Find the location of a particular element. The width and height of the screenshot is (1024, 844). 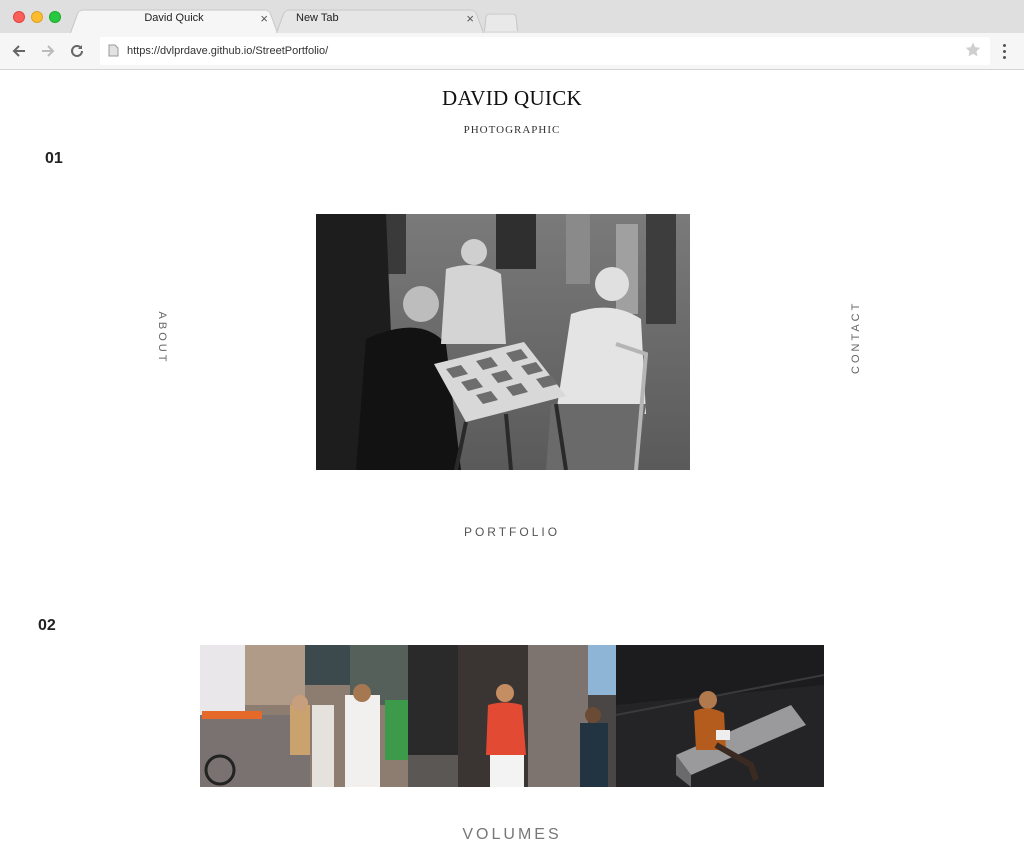

section-number: 02 is located at coordinates (47, 625).